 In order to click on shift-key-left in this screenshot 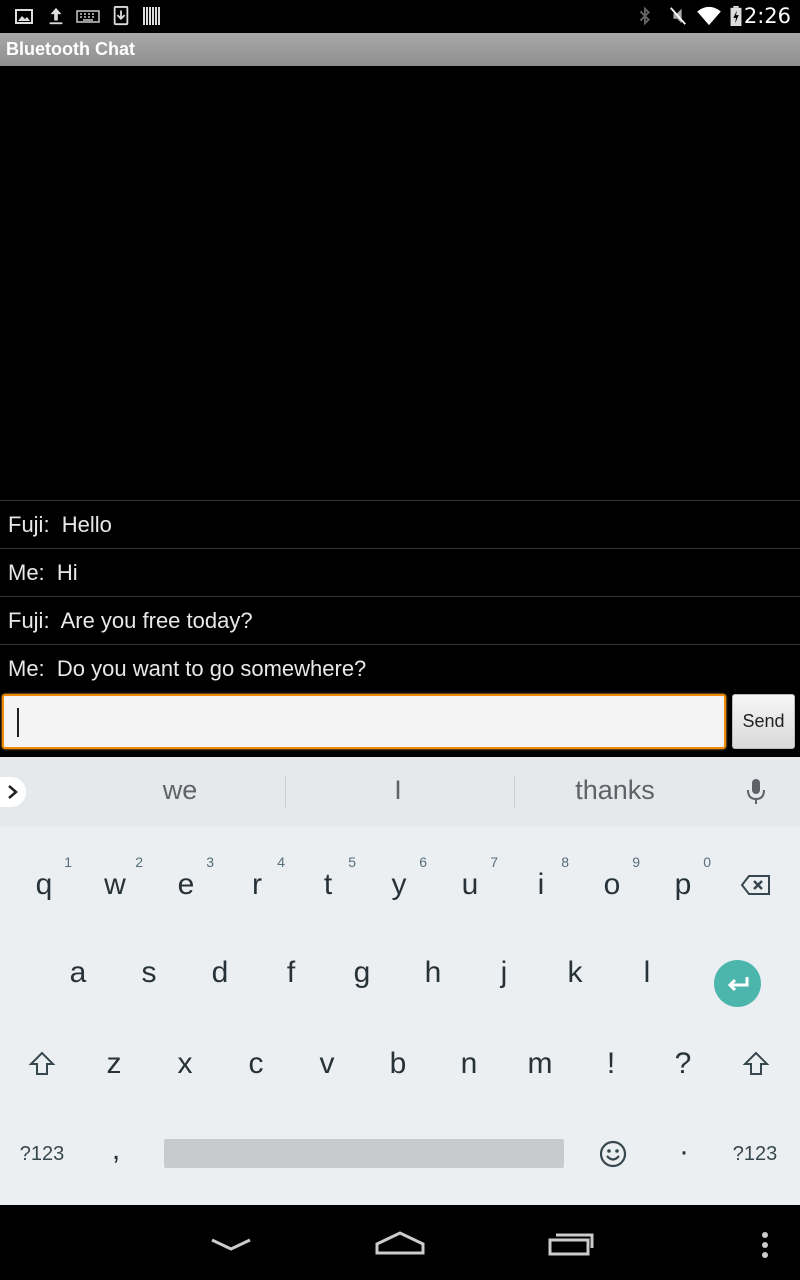, I will do `click(42, 1064)`.